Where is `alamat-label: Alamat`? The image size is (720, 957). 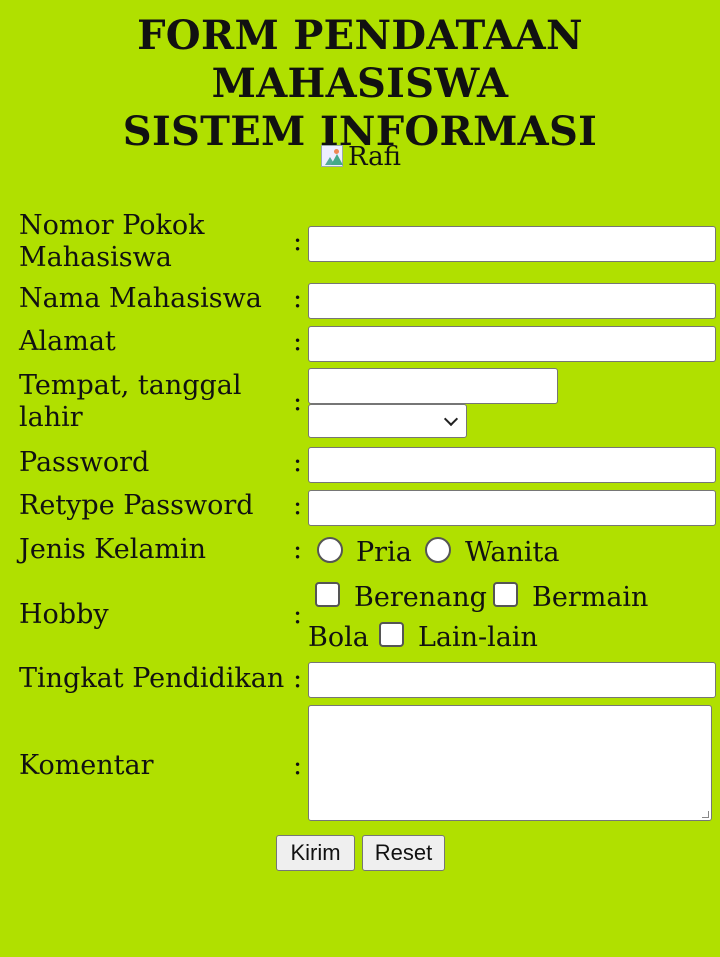
alamat-label: Alamat is located at coordinates (67, 341).